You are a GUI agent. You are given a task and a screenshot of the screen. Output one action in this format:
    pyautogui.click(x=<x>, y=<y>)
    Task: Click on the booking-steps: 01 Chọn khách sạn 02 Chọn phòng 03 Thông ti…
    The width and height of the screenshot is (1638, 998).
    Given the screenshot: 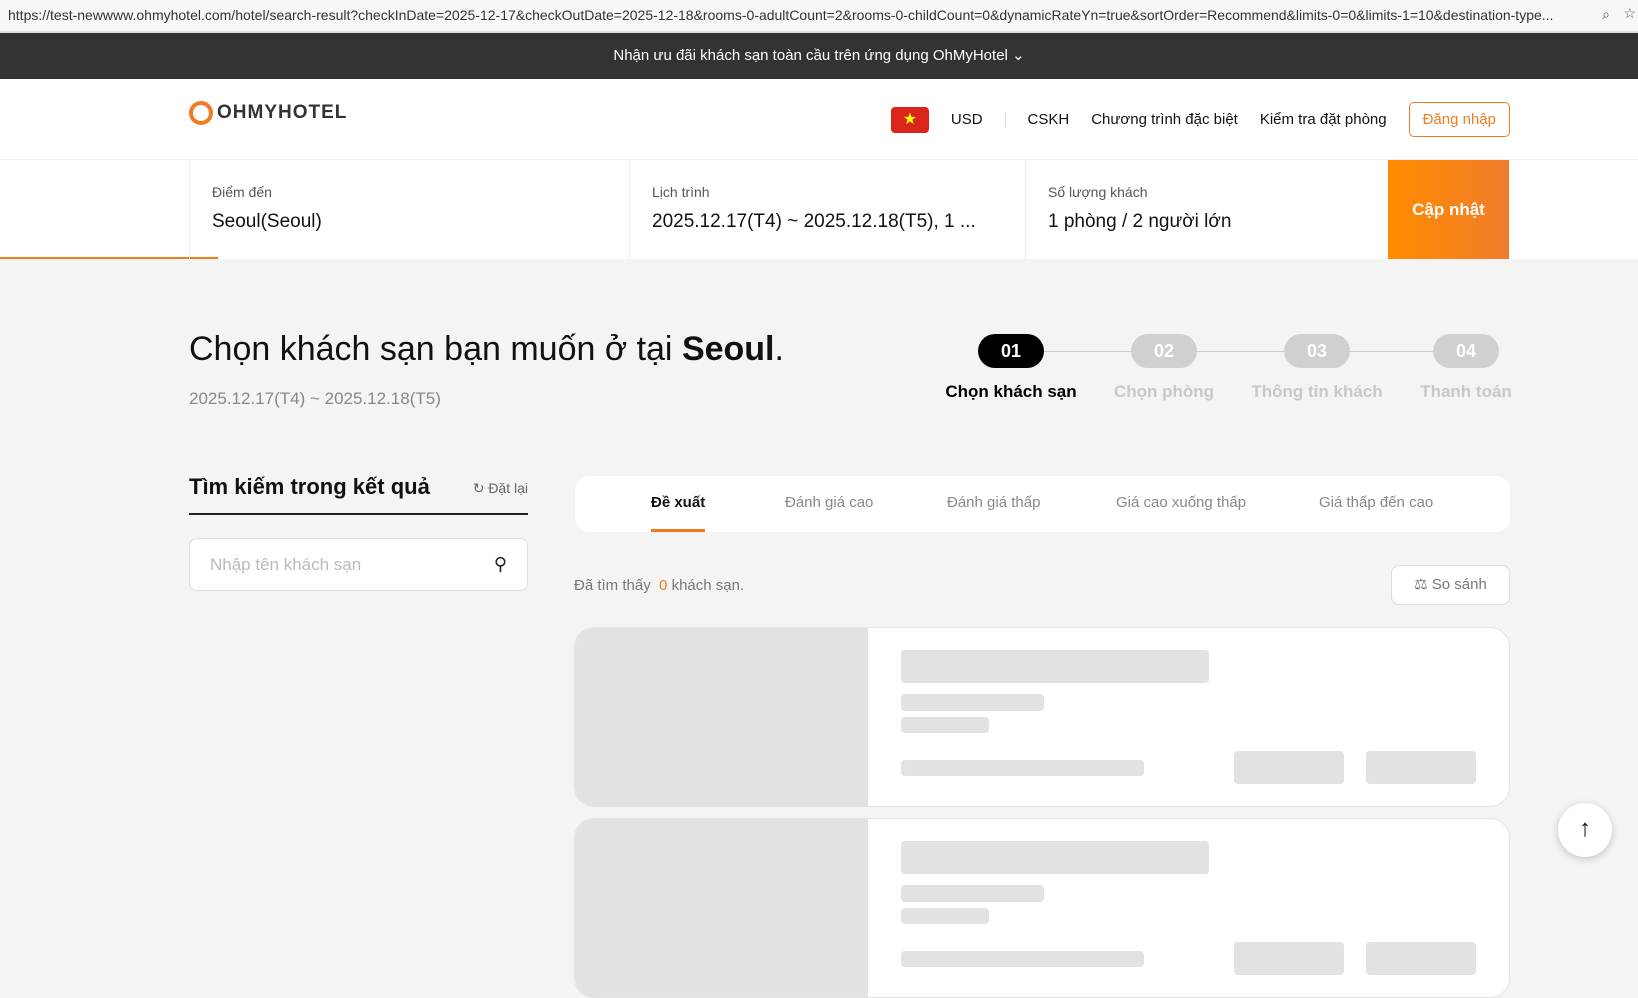 What is the action you would take?
    pyautogui.click(x=1228, y=374)
    